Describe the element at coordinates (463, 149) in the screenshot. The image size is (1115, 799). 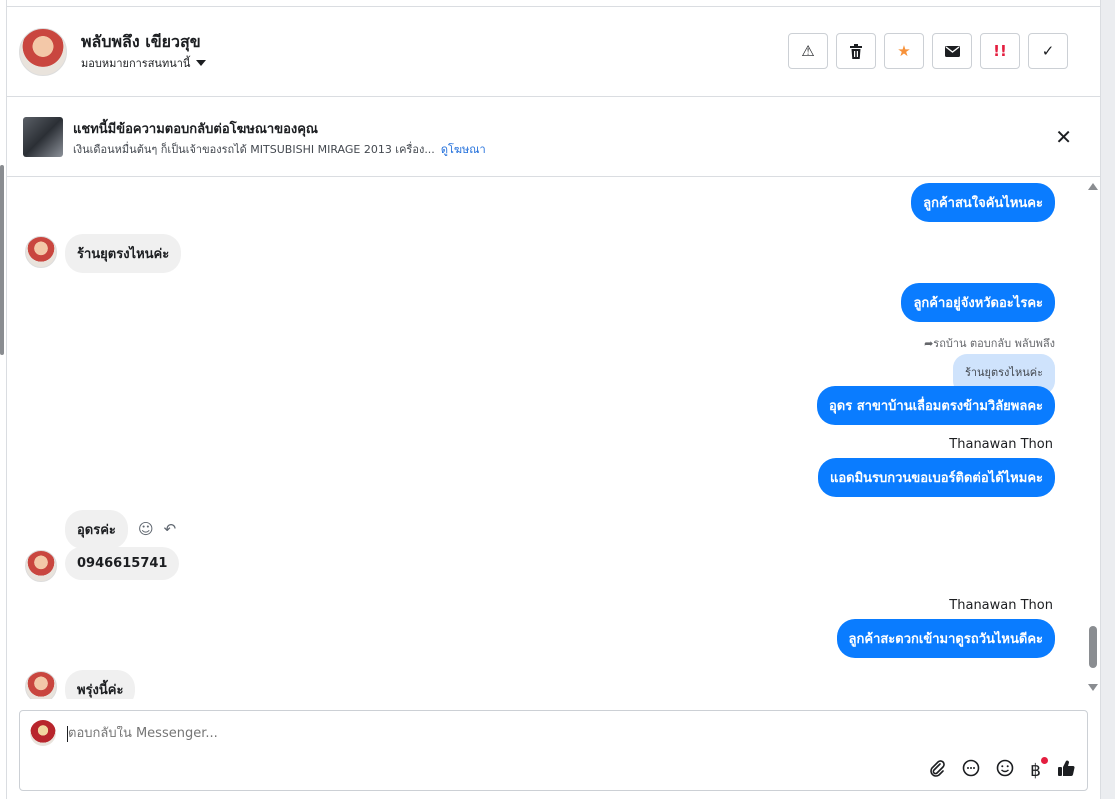
I see `view-ad-link: ดูโฆษณา` at that location.